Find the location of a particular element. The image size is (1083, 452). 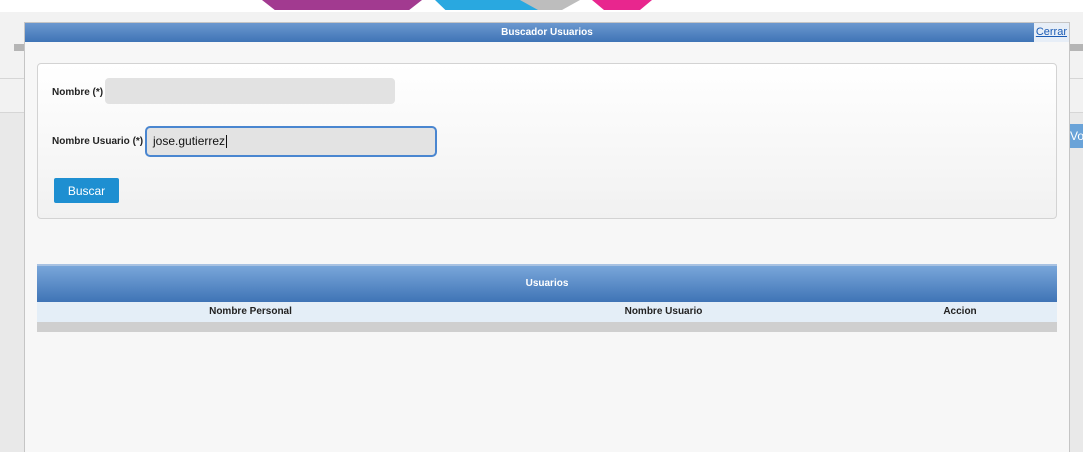

results-table-footer is located at coordinates (547, 327).